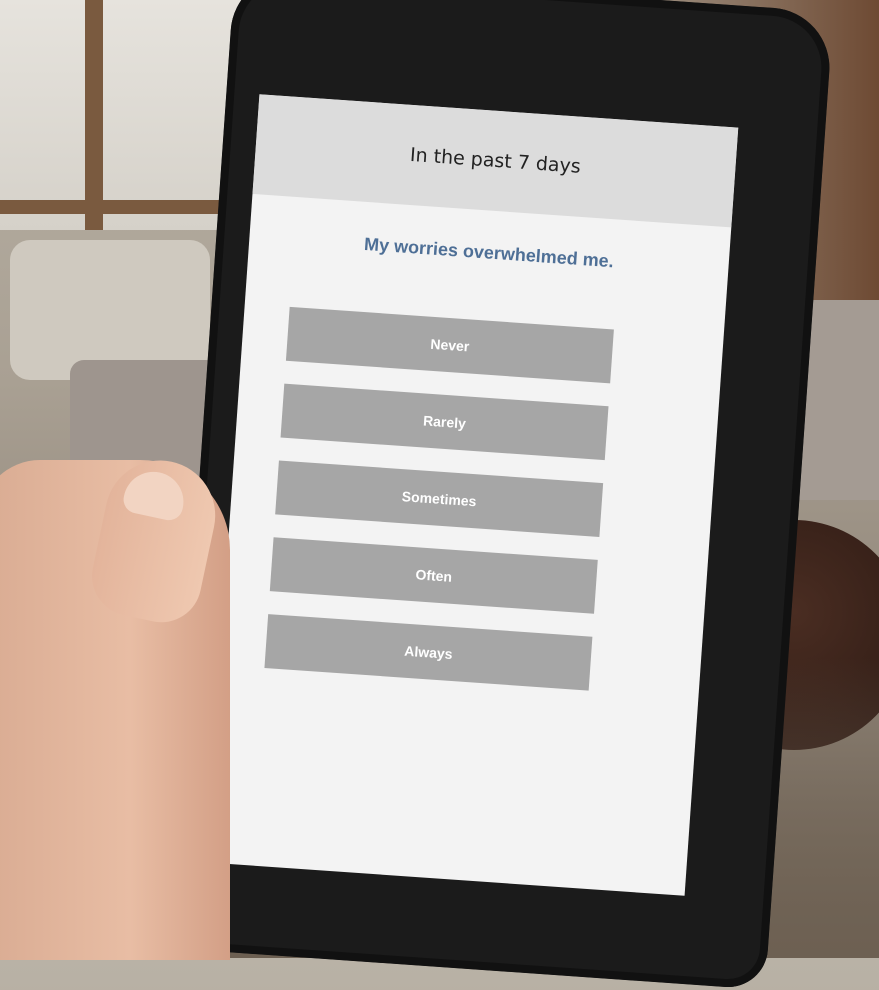 Image resolution: width=879 pixels, height=990 pixels. Describe the element at coordinates (444, 422) in the screenshot. I see `answer-rarely-button: Rarely` at that location.